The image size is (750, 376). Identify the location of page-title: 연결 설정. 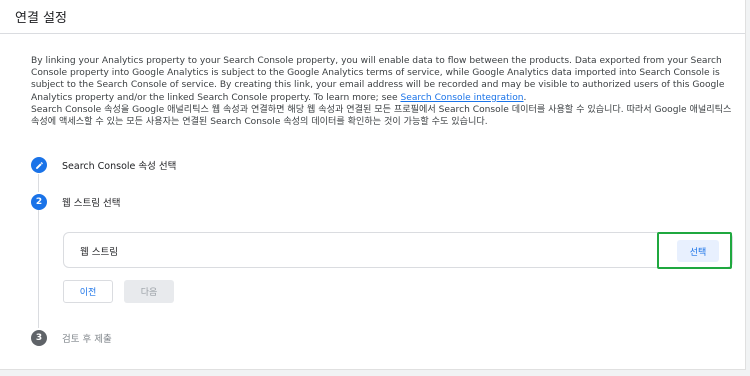
(41, 18).